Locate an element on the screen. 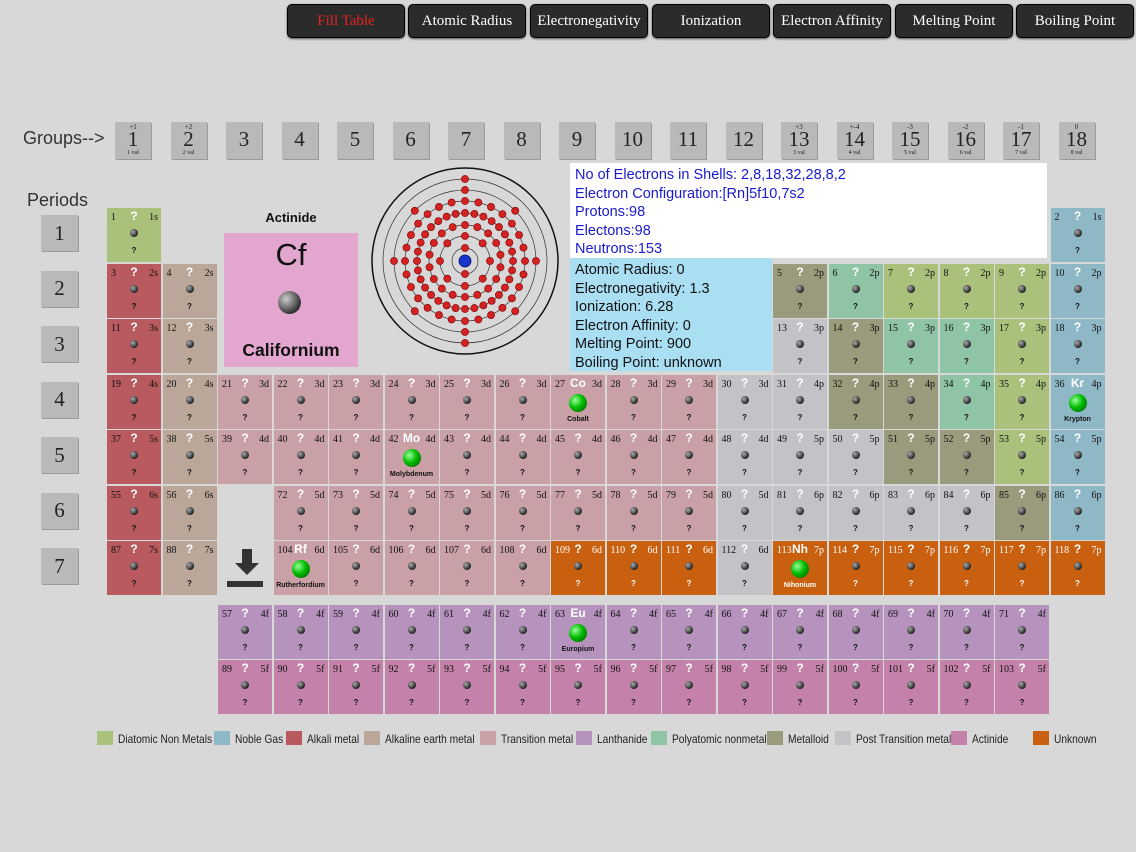 This screenshot has width=1136, height=852. element-cell-46: 46 4d?? is located at coordinates (633, 457).